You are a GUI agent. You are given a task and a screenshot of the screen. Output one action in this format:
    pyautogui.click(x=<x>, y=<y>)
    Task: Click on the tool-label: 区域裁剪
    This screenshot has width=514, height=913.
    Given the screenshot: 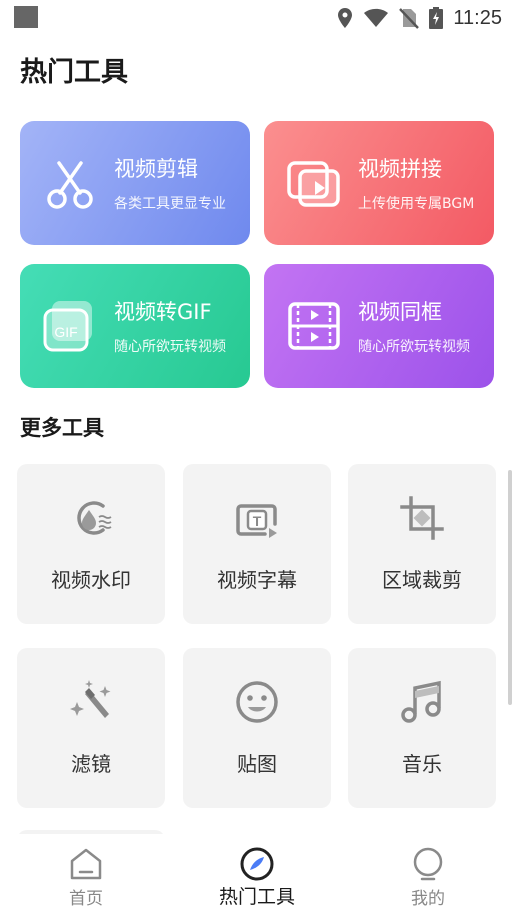 What is the action you would take?
    pyautogui.click(x=422, y=580)
    